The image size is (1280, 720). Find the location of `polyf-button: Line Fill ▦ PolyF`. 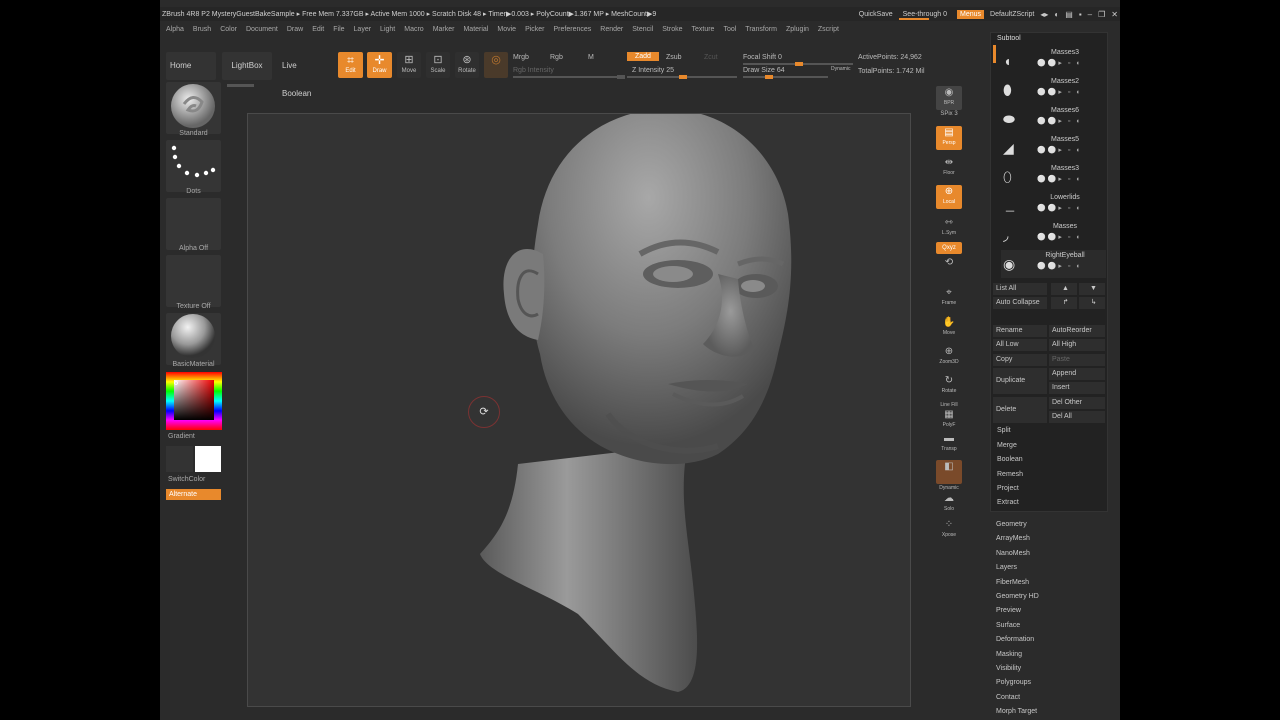

polyf-button: Line Fill ▦ PolyF is located at coordinates (949, 415).